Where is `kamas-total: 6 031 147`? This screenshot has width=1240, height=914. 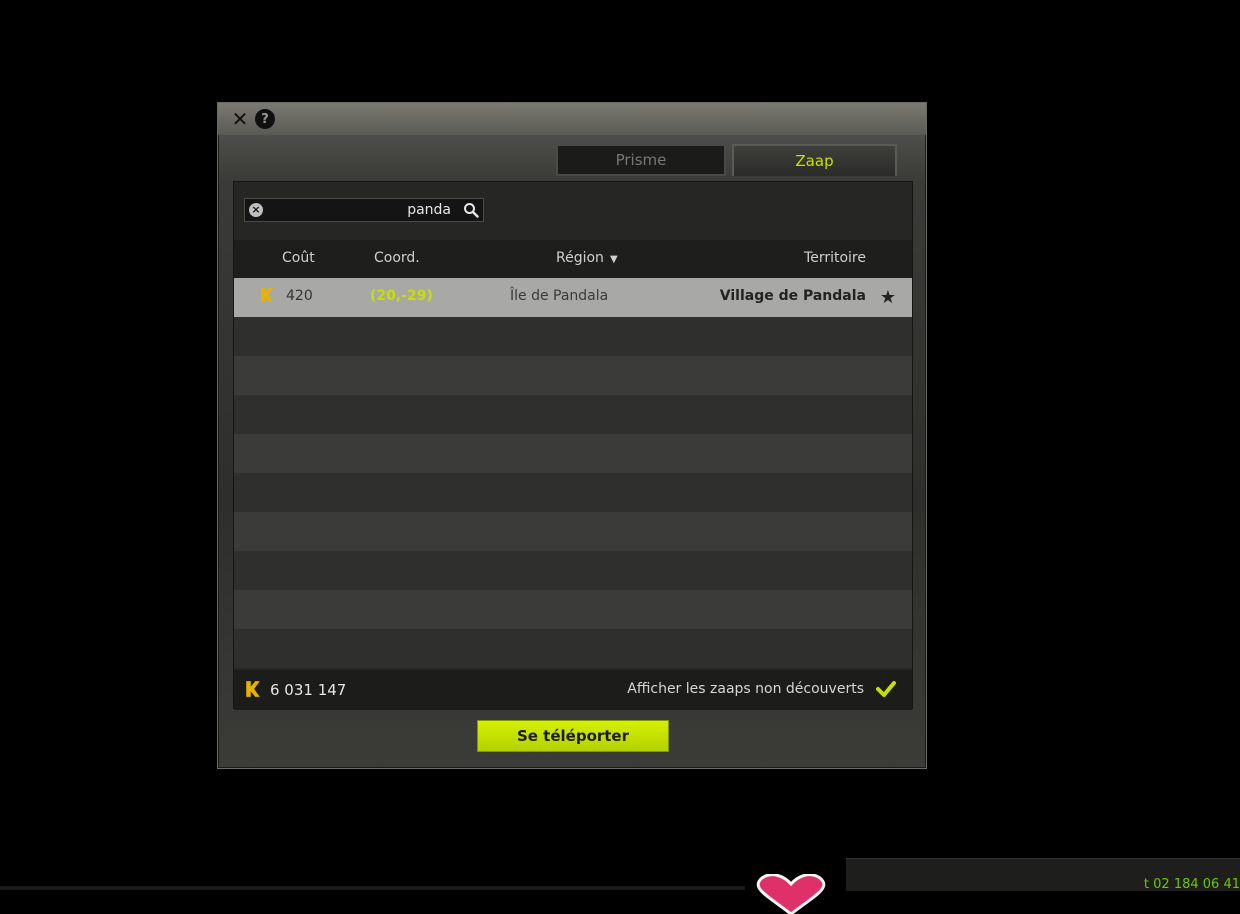 kamas-total: 6 031 147 is located at coordinates (308, 690).